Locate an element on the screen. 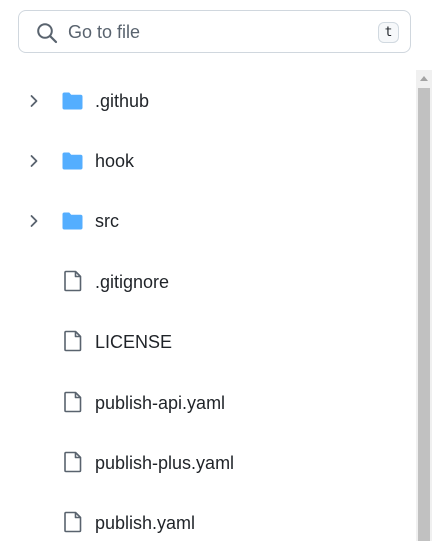 The image size is (432, 541). tree-item-label: publish-plus.yaml is located at coordinates (165, 463).